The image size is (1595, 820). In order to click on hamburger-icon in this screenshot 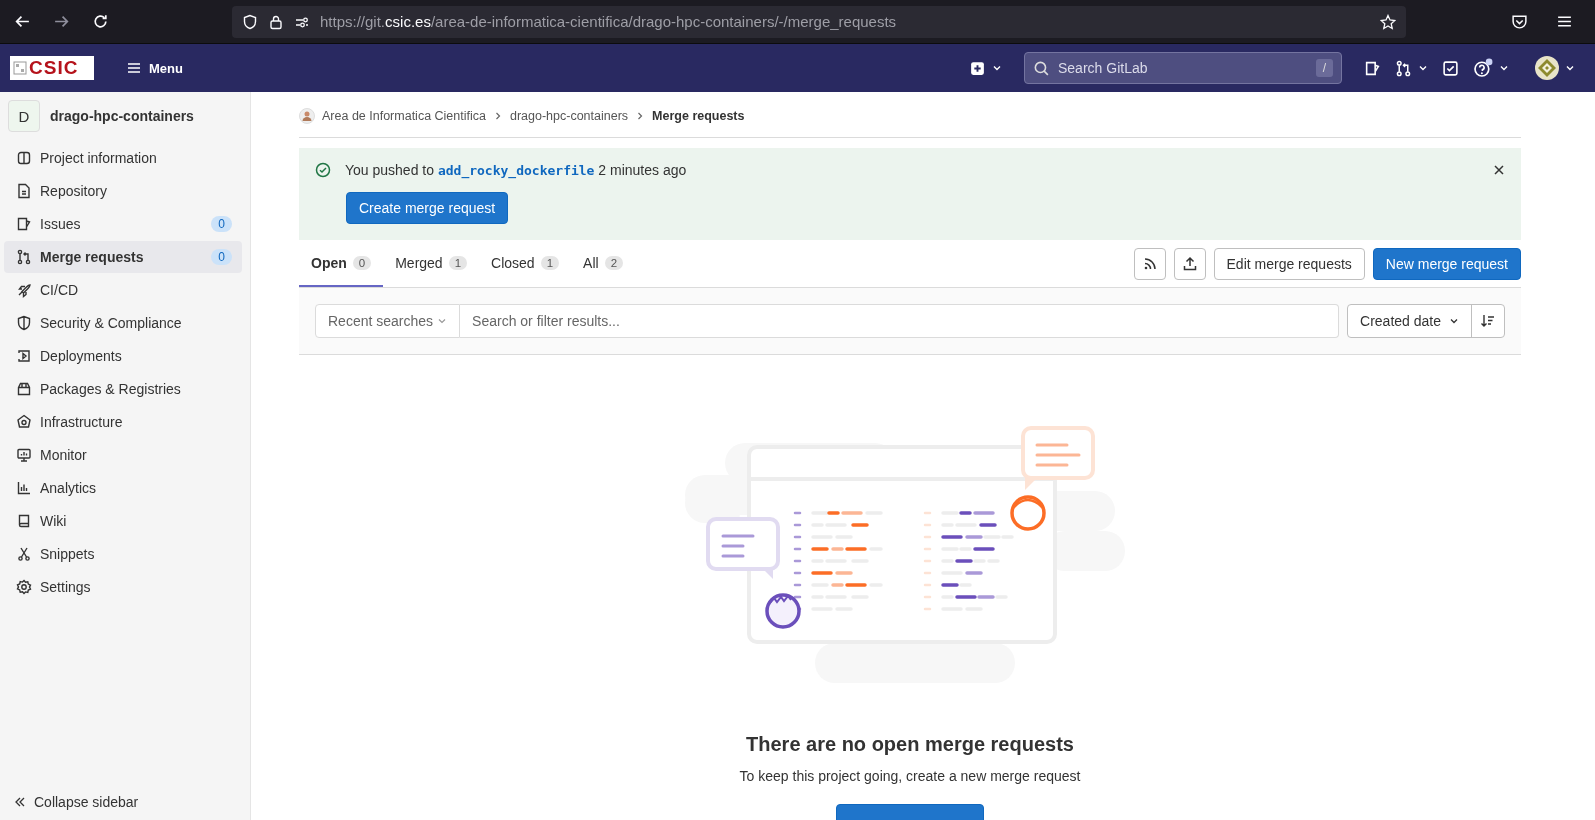, I will do `click(134, 68)`.